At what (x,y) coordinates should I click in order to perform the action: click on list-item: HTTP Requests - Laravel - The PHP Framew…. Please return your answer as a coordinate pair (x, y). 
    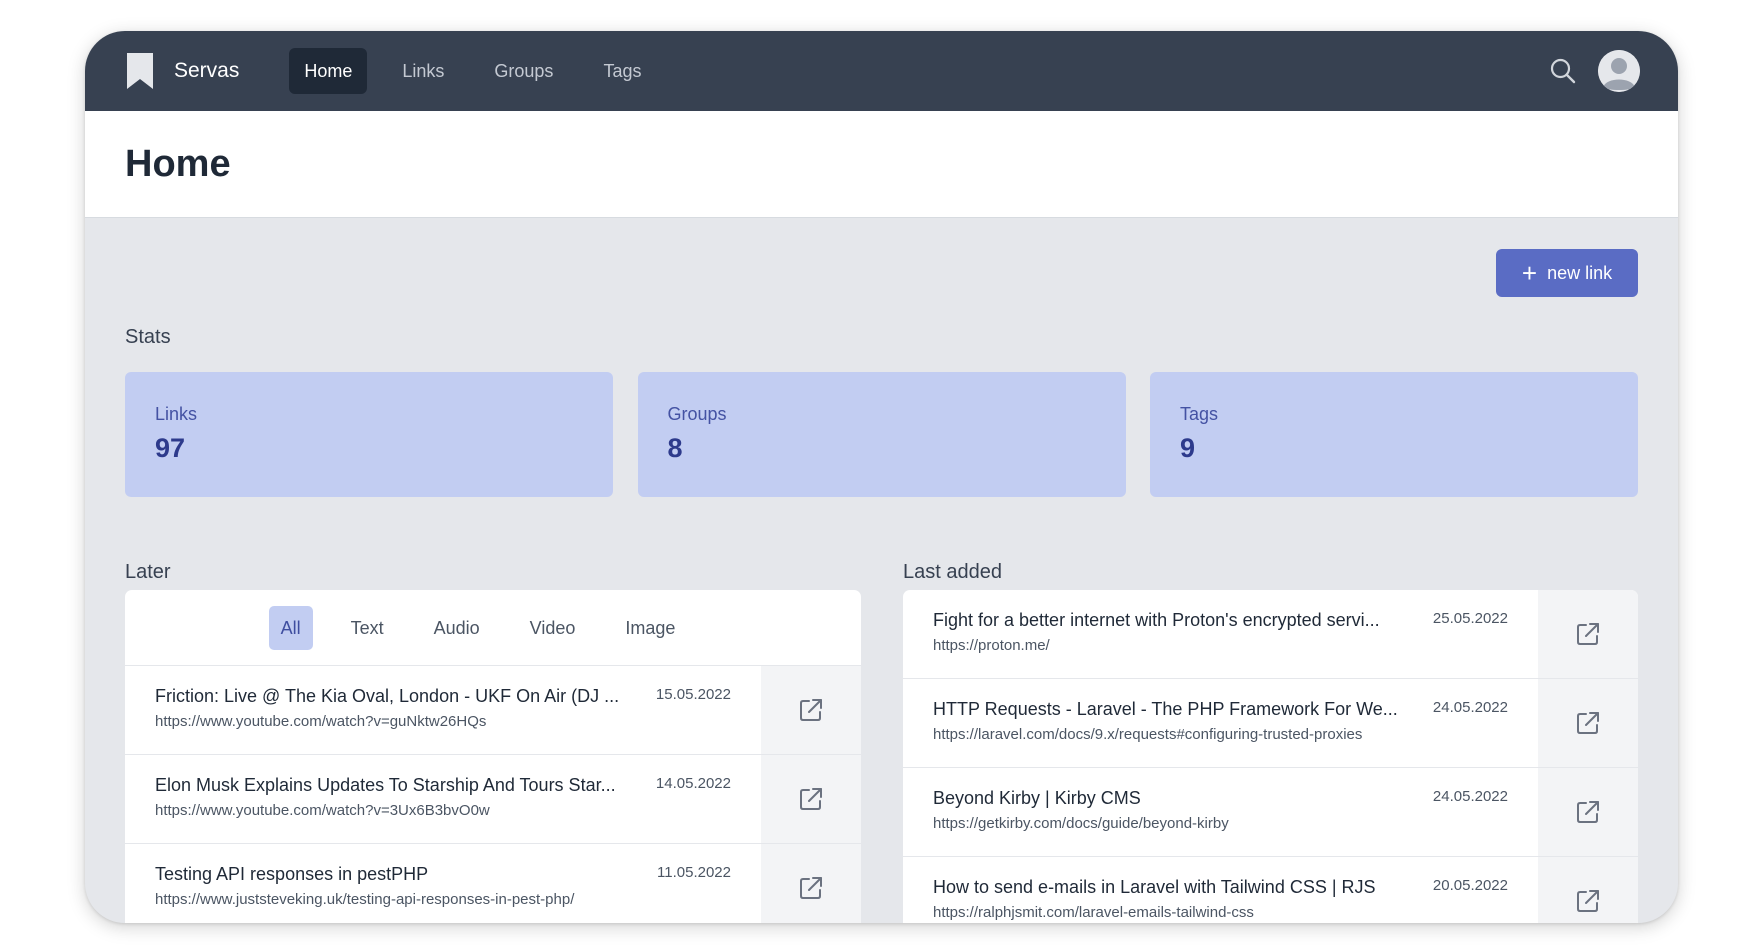
    Looking at the image, I should click on (1270, 723).